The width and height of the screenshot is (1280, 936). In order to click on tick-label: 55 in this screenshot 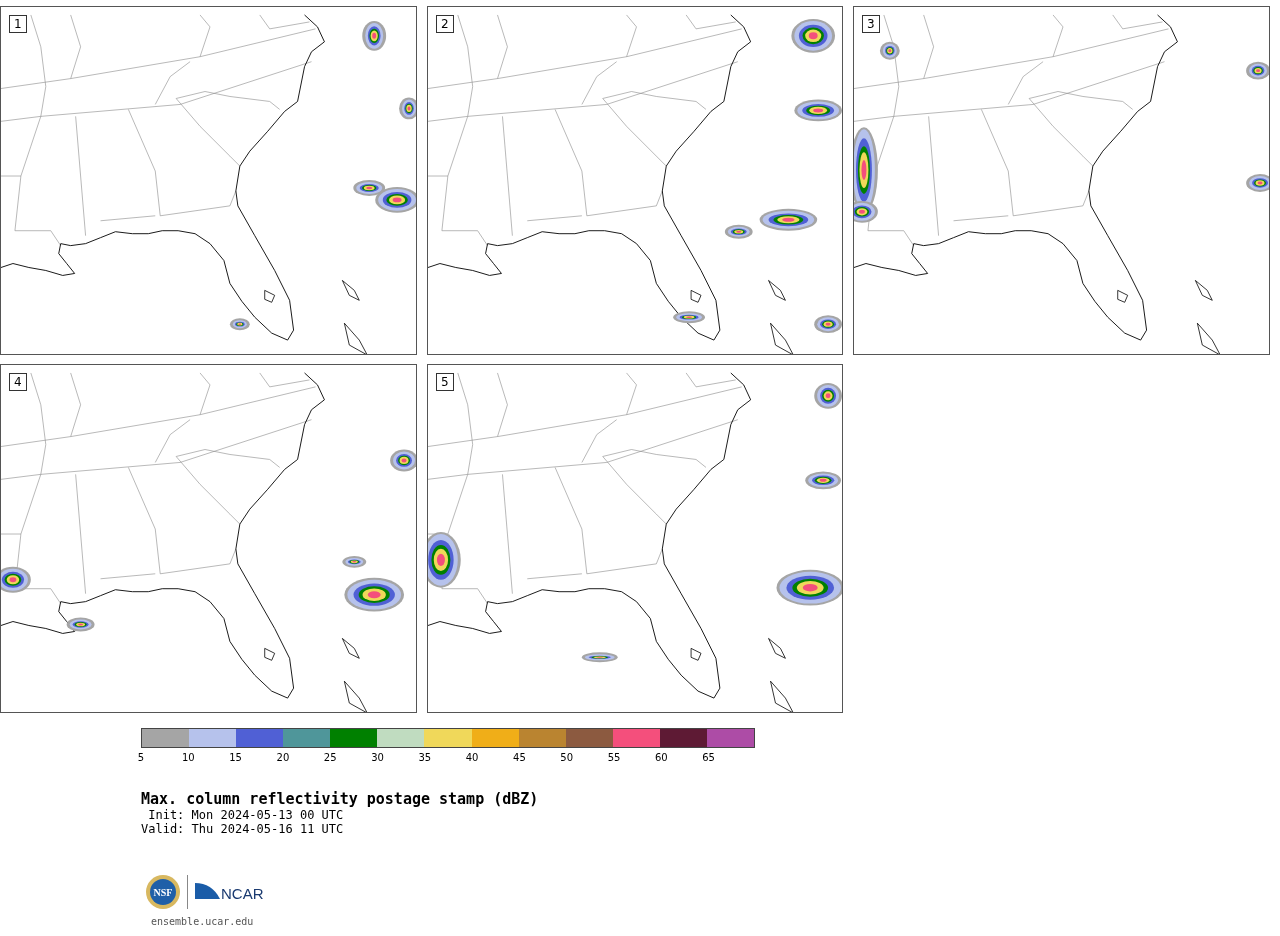, I will do `click(614, 757)`.